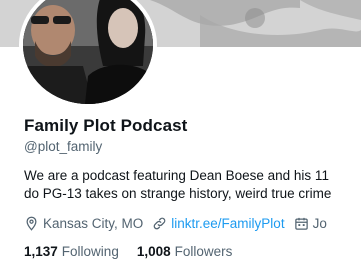 Image resolution: width=361 pixels, height=280 pixels. I want to click on link-icon, so click(160, 223).